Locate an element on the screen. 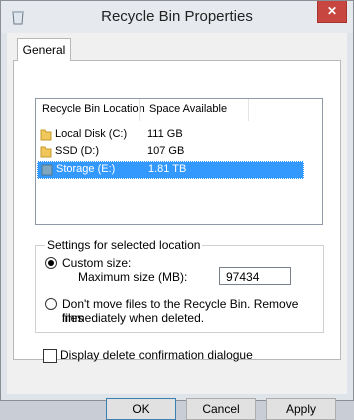 The width and height of the screenshot is (354, 420). list-item: Local Disk (C:) 111 GB is located at coordinates (169, 135).